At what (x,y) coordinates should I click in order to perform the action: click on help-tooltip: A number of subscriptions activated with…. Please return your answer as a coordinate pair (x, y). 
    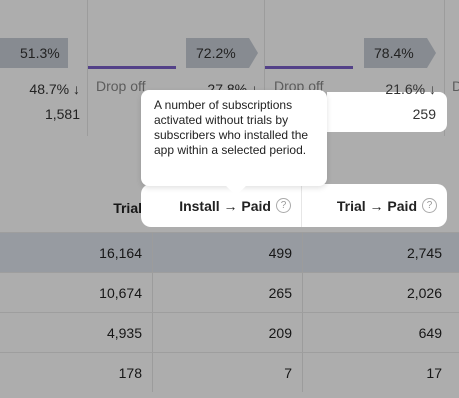
    Looking at the image, I should click on (234, 138).